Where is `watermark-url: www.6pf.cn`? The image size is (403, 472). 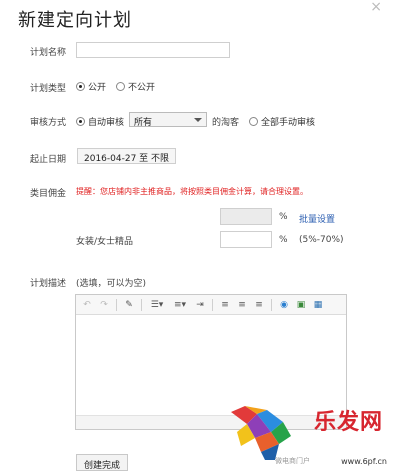
watermark-url: www.6pf.cn is located at coordinates (364, 461).